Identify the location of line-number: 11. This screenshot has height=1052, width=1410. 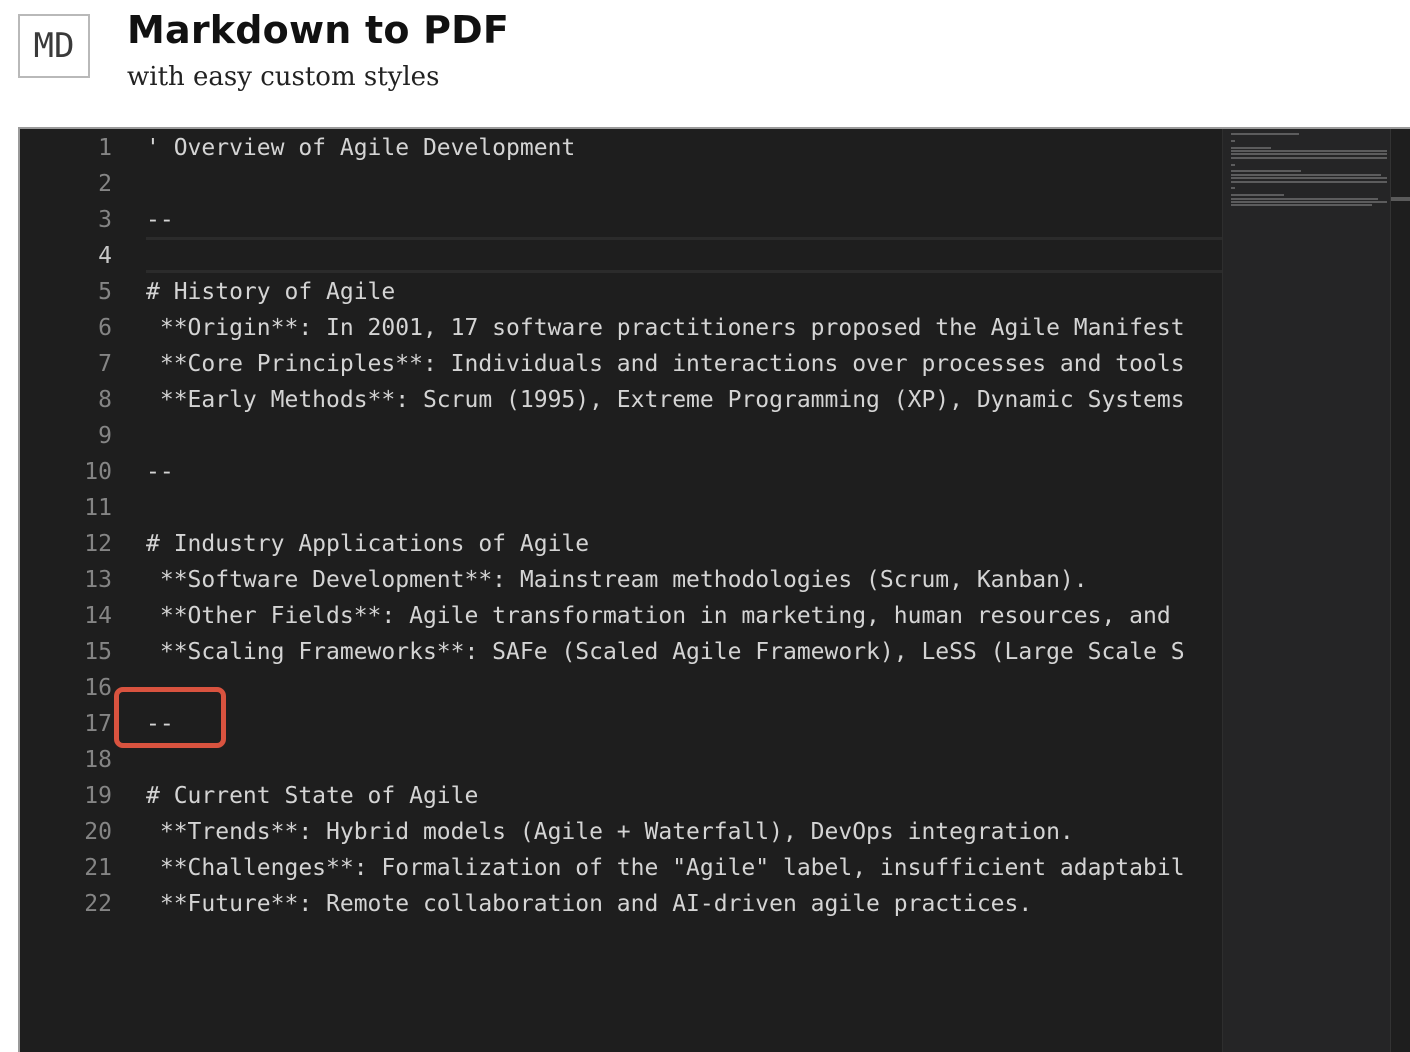
(98, 508).